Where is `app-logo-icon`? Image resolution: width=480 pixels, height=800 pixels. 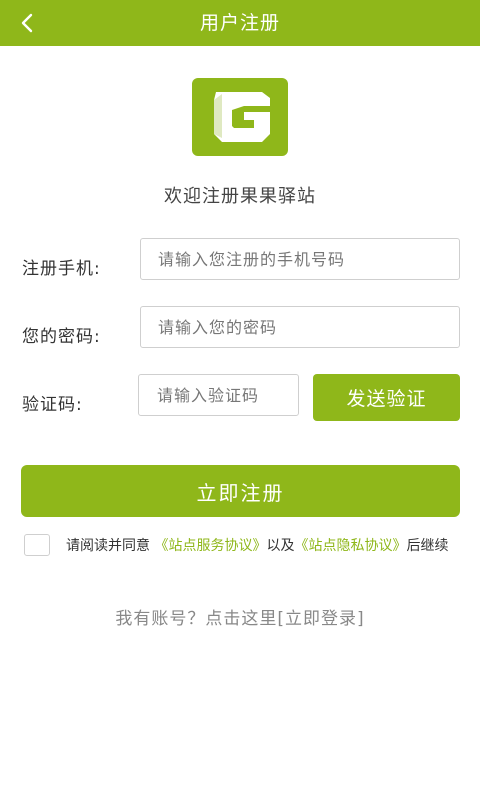 app-logo-icon is located at coordinates (240, 117).